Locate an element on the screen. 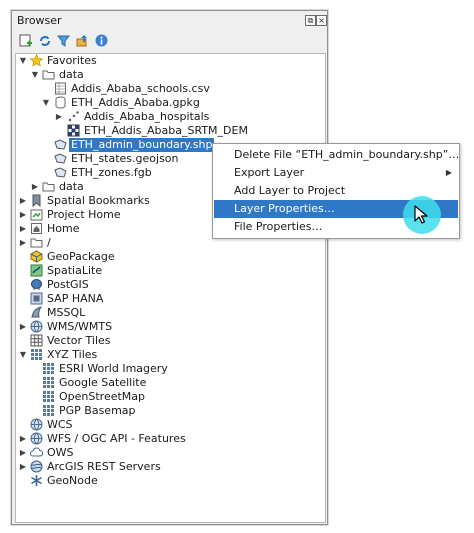  info-icon is located at coordinates (101, 40).